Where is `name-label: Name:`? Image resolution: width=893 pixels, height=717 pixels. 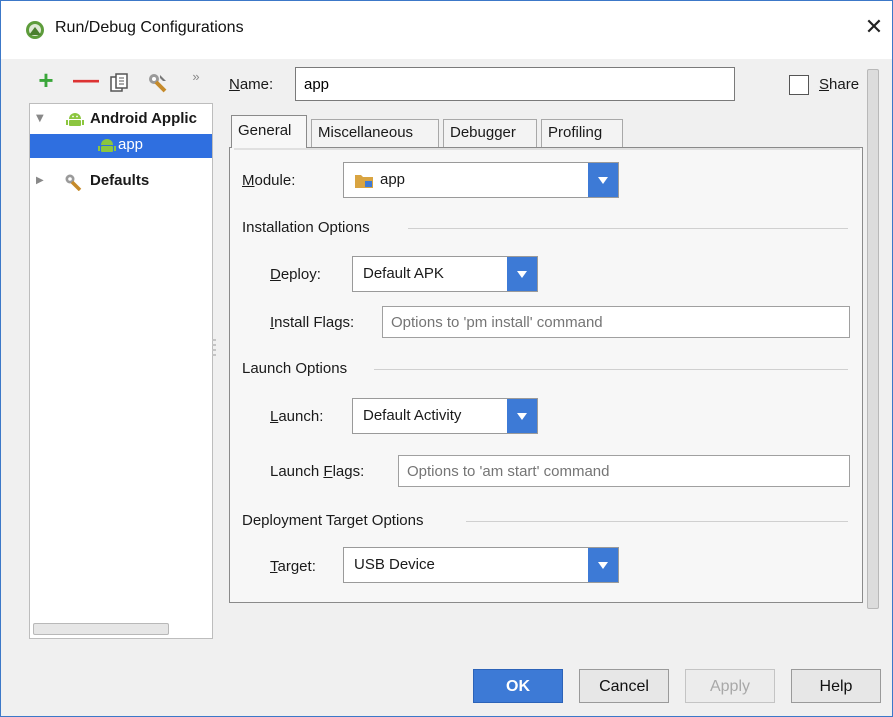 name-label: Name: is located at coordinates (251, 84).